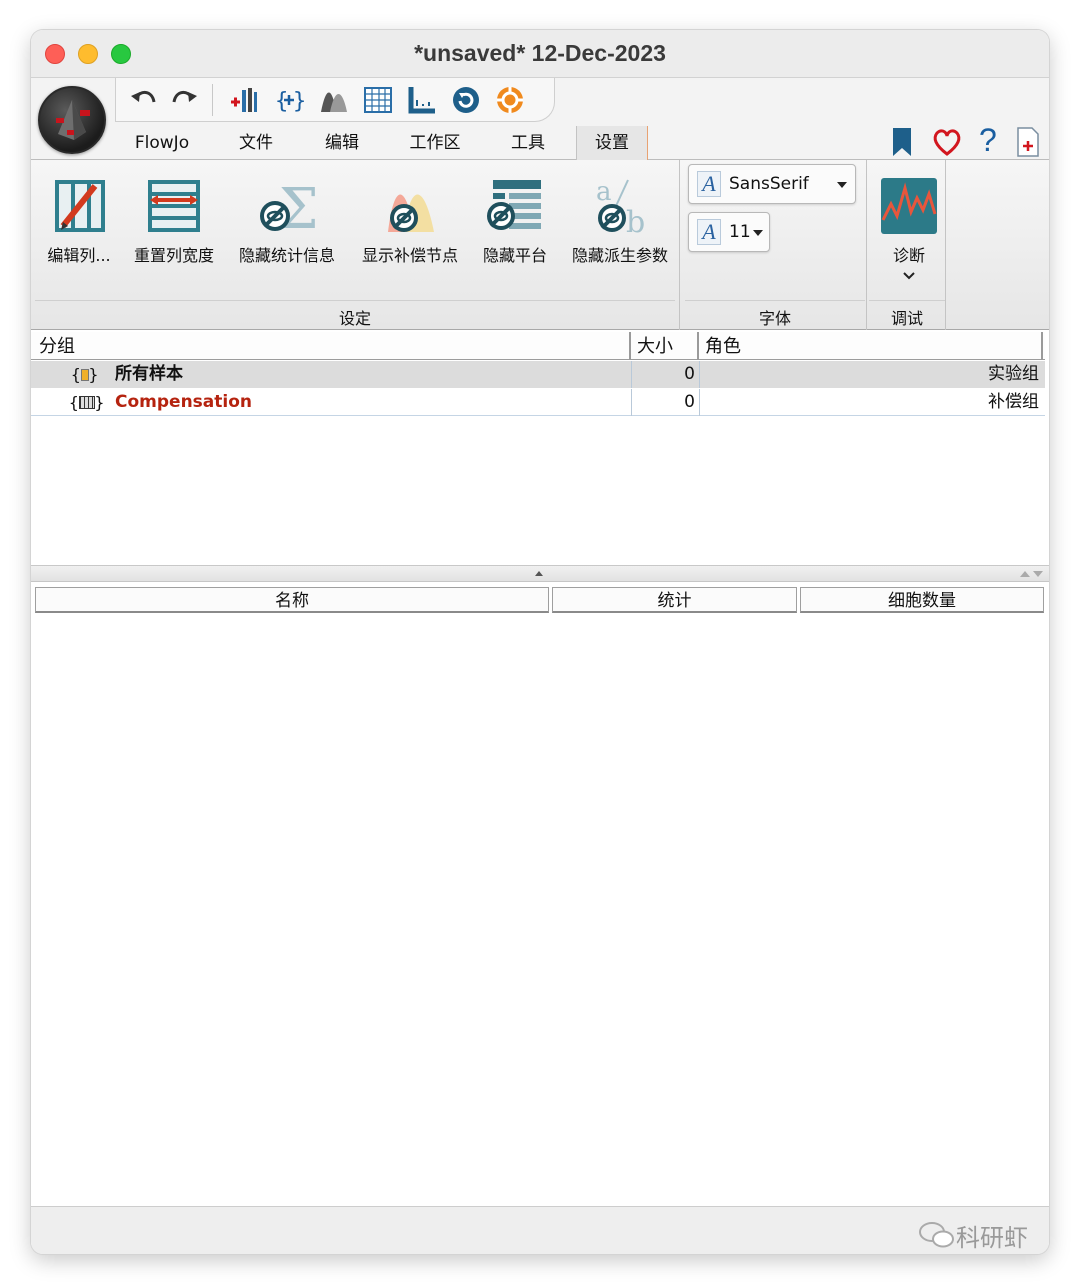 Image resolution: width=1080 pixels, height=1284 pixels. What do you see at coordinates (947, 142) in the screenshot?
I see `heart-icon` at bounding box center [947, 142].